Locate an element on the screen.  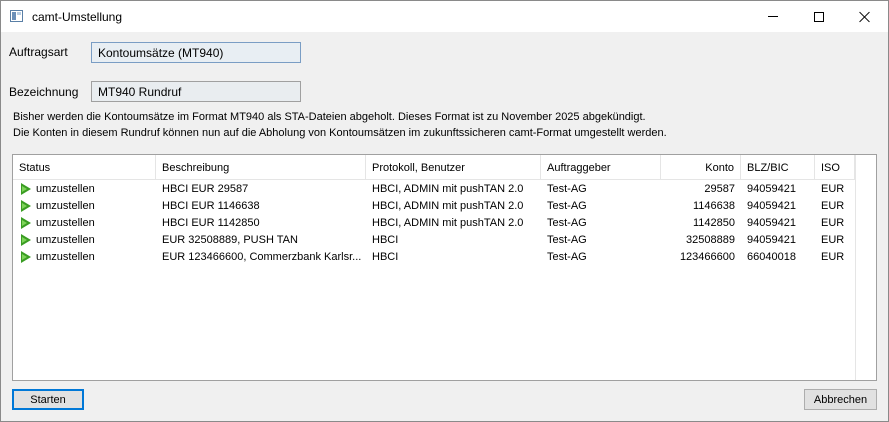
maximize-icon is located at coordinates (819, 16).